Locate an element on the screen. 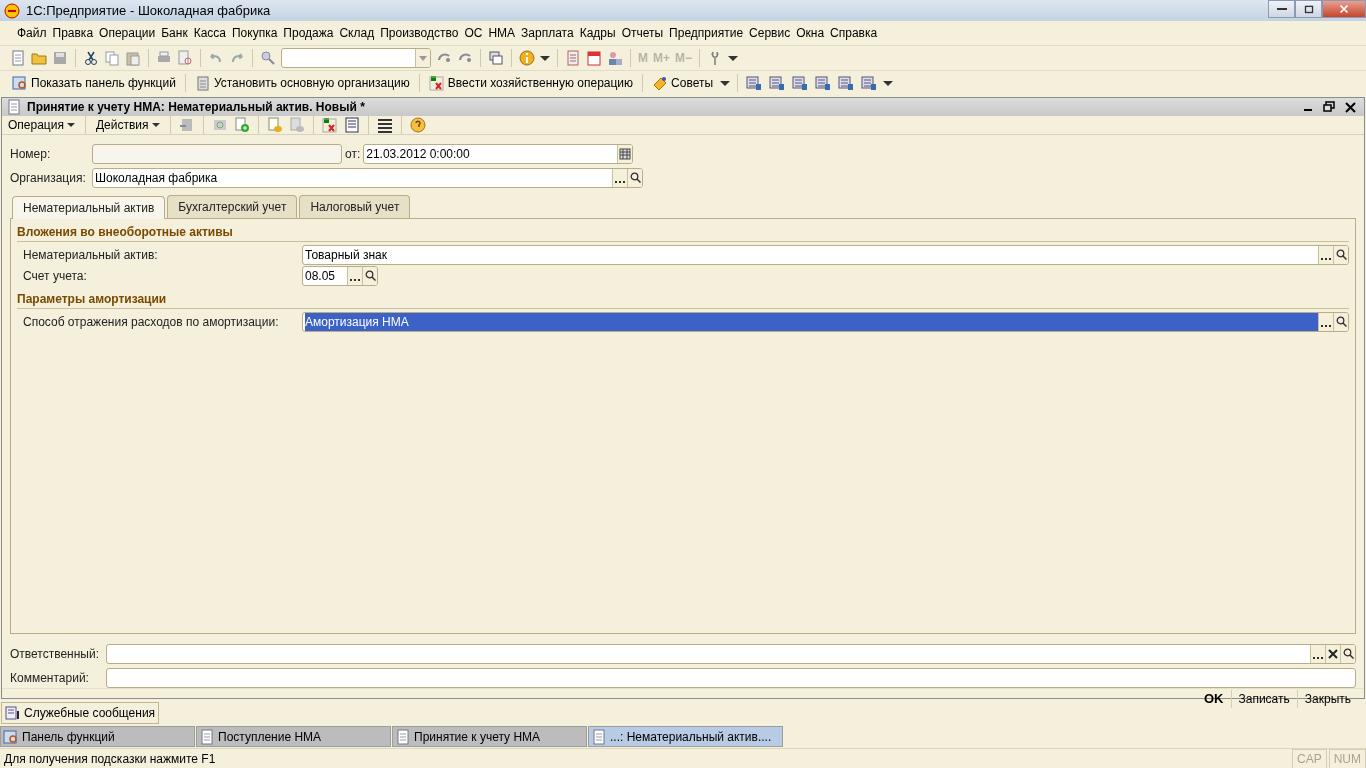 This screenshot has width=1366, height=768. input-field: Шоколадная фабрика is located at coordinates (367, 177).